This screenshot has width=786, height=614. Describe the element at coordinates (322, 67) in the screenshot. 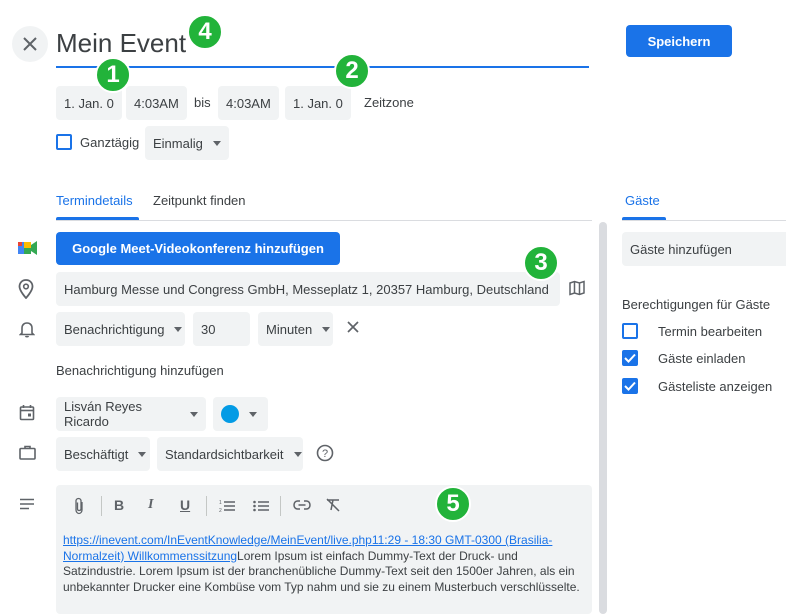

I see `title-underline` at that location.